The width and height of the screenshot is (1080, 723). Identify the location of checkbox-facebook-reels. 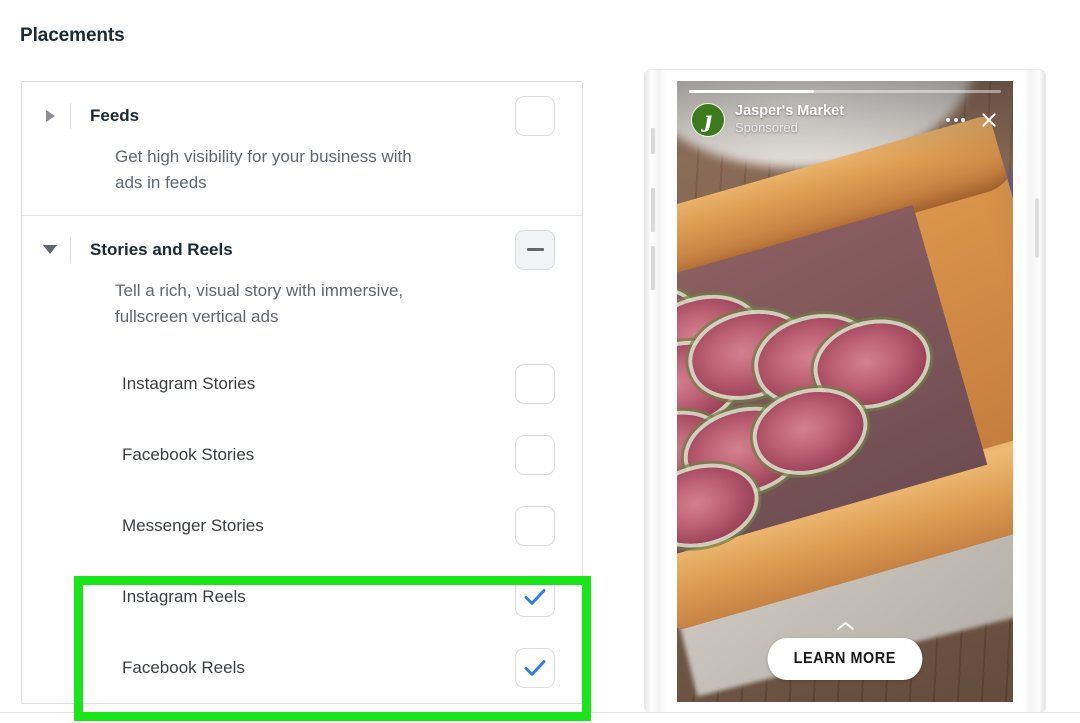
(535, 667).